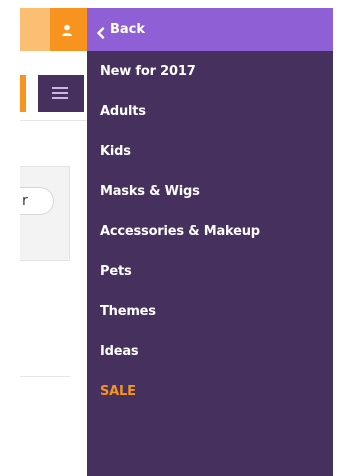 Image resolution: width=337 pixels, height=476 pixels. I want to click on user-icon, so click(67, 29).